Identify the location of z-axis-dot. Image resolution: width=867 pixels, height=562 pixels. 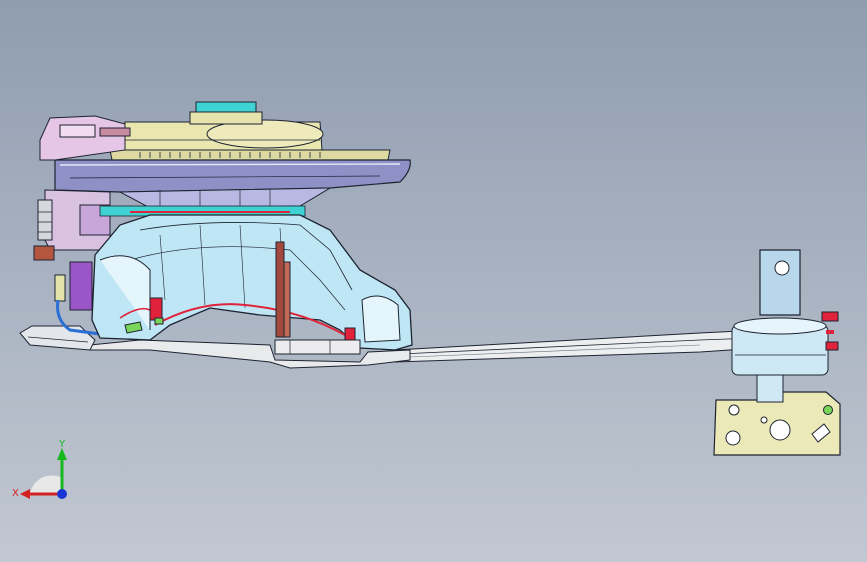
(62, 494).